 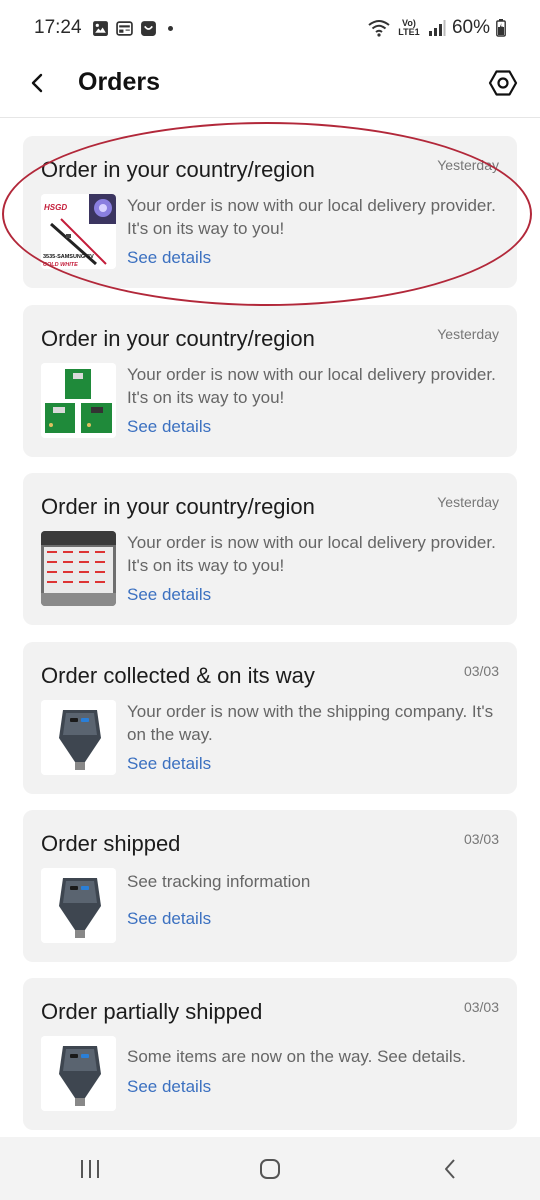 I want to click on led-brand-text: HSGD, so click(x=55, y=207).